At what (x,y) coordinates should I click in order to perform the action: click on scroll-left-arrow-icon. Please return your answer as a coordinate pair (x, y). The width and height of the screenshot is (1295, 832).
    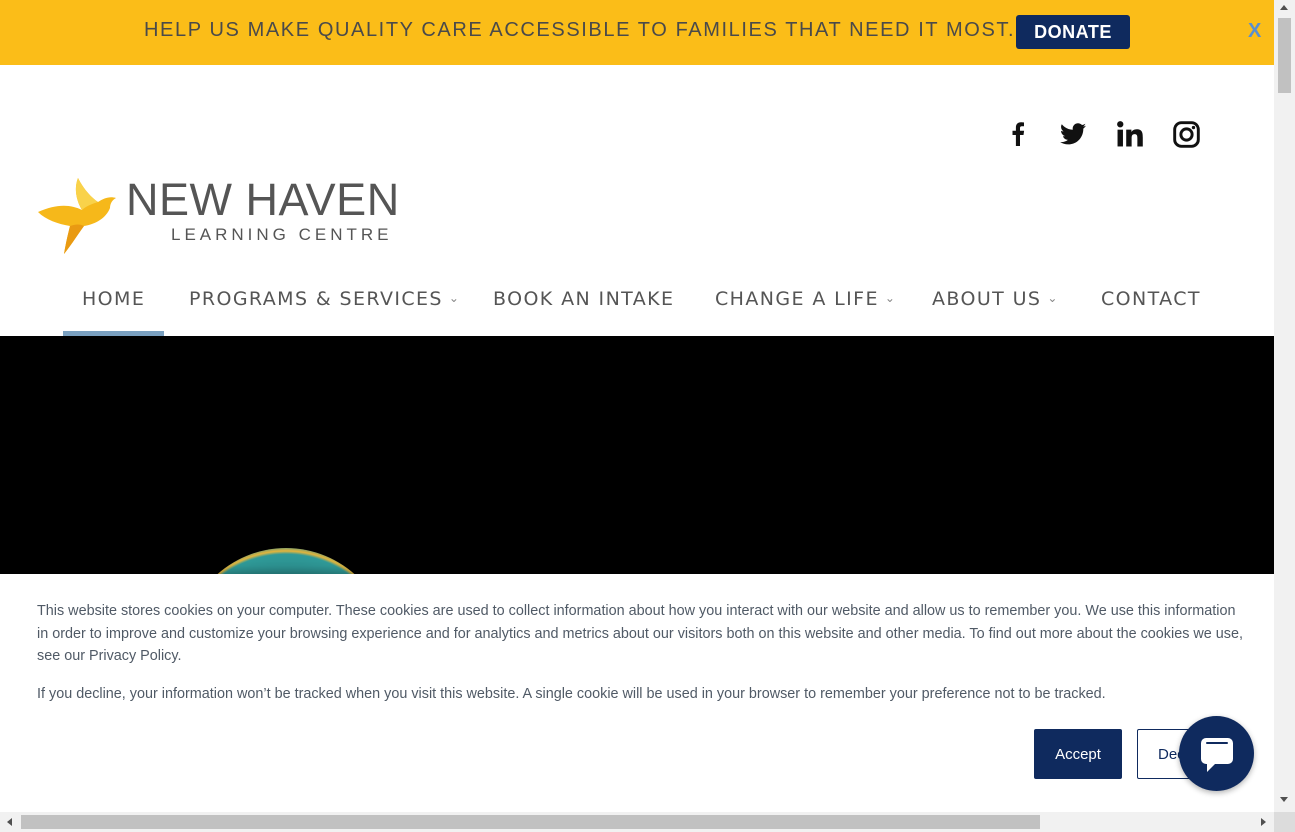
    Looking at the image, I should click on (9, 822).